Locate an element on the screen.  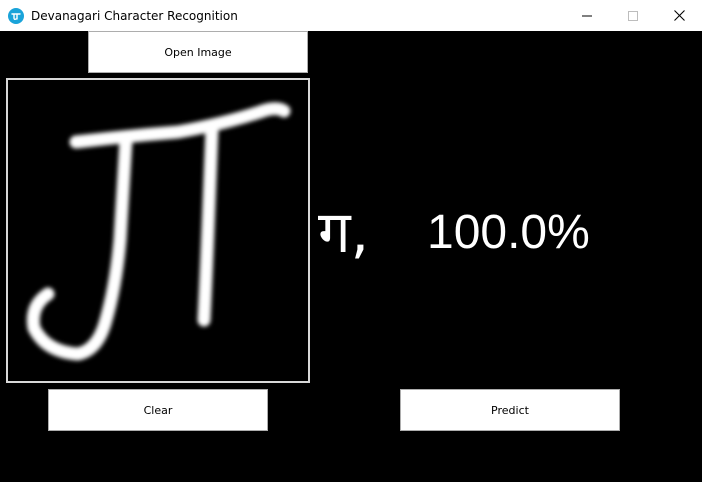
maximize-button is located at coordinates (633, 15).